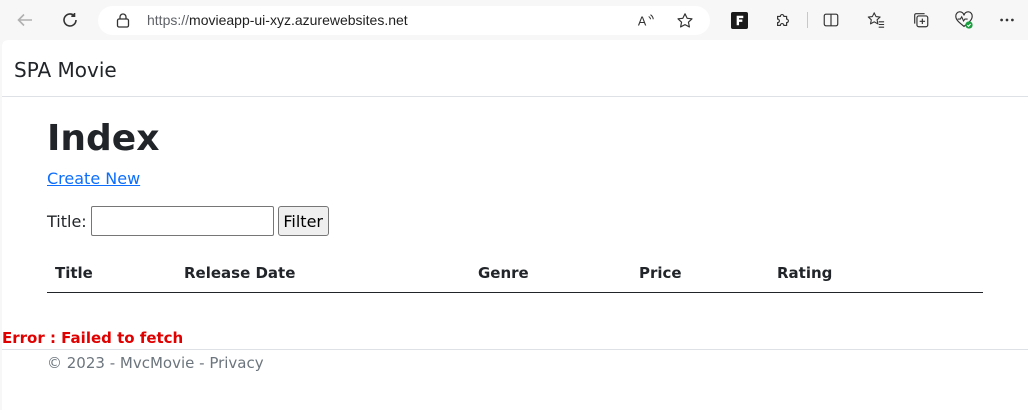 The height and width of the screenshot is (410, 1028). I want to click on split-screen-icon, so click(831, 20).